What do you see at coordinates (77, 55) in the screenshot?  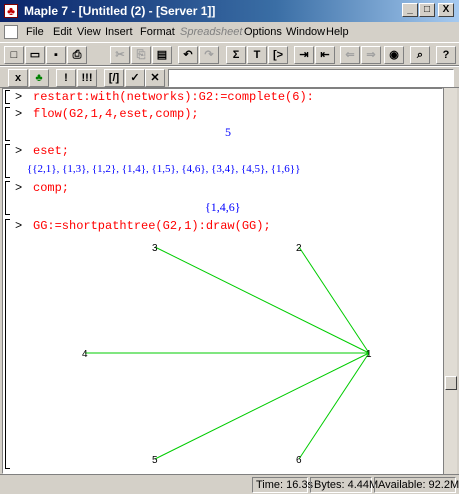 I see `print-icon: ⎙` at bounding box center [77, 55].